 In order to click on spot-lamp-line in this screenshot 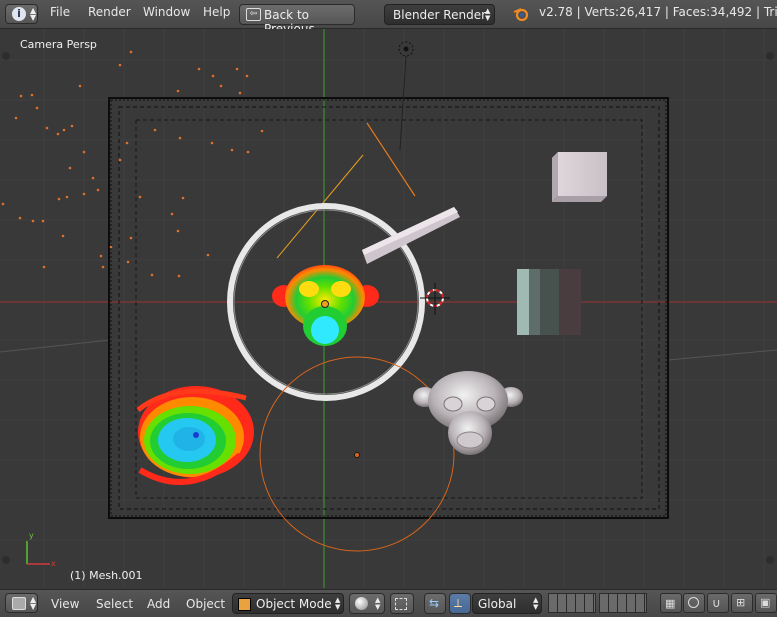, I will do `click(391, 159)`.